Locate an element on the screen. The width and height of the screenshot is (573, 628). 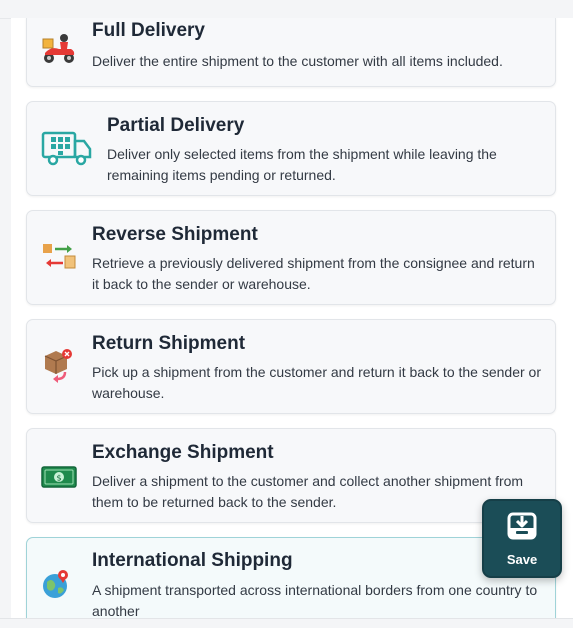
reverse-arrows-boxes-icon is located at coordinates (59, 257).